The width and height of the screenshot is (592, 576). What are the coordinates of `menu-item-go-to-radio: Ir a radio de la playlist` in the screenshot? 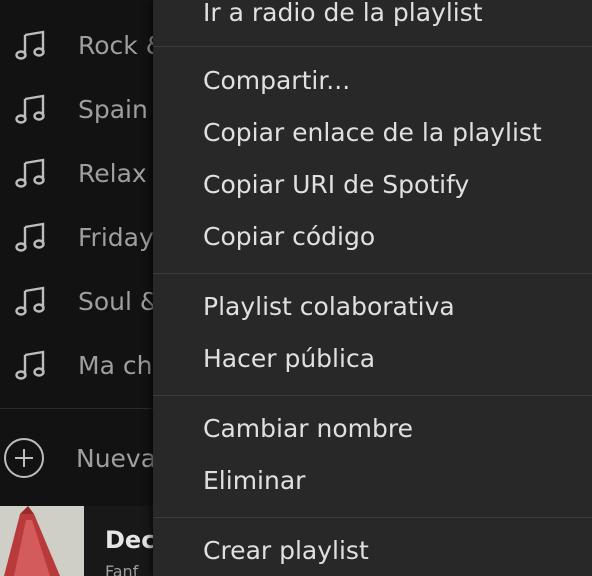 It's located at (343, 14).